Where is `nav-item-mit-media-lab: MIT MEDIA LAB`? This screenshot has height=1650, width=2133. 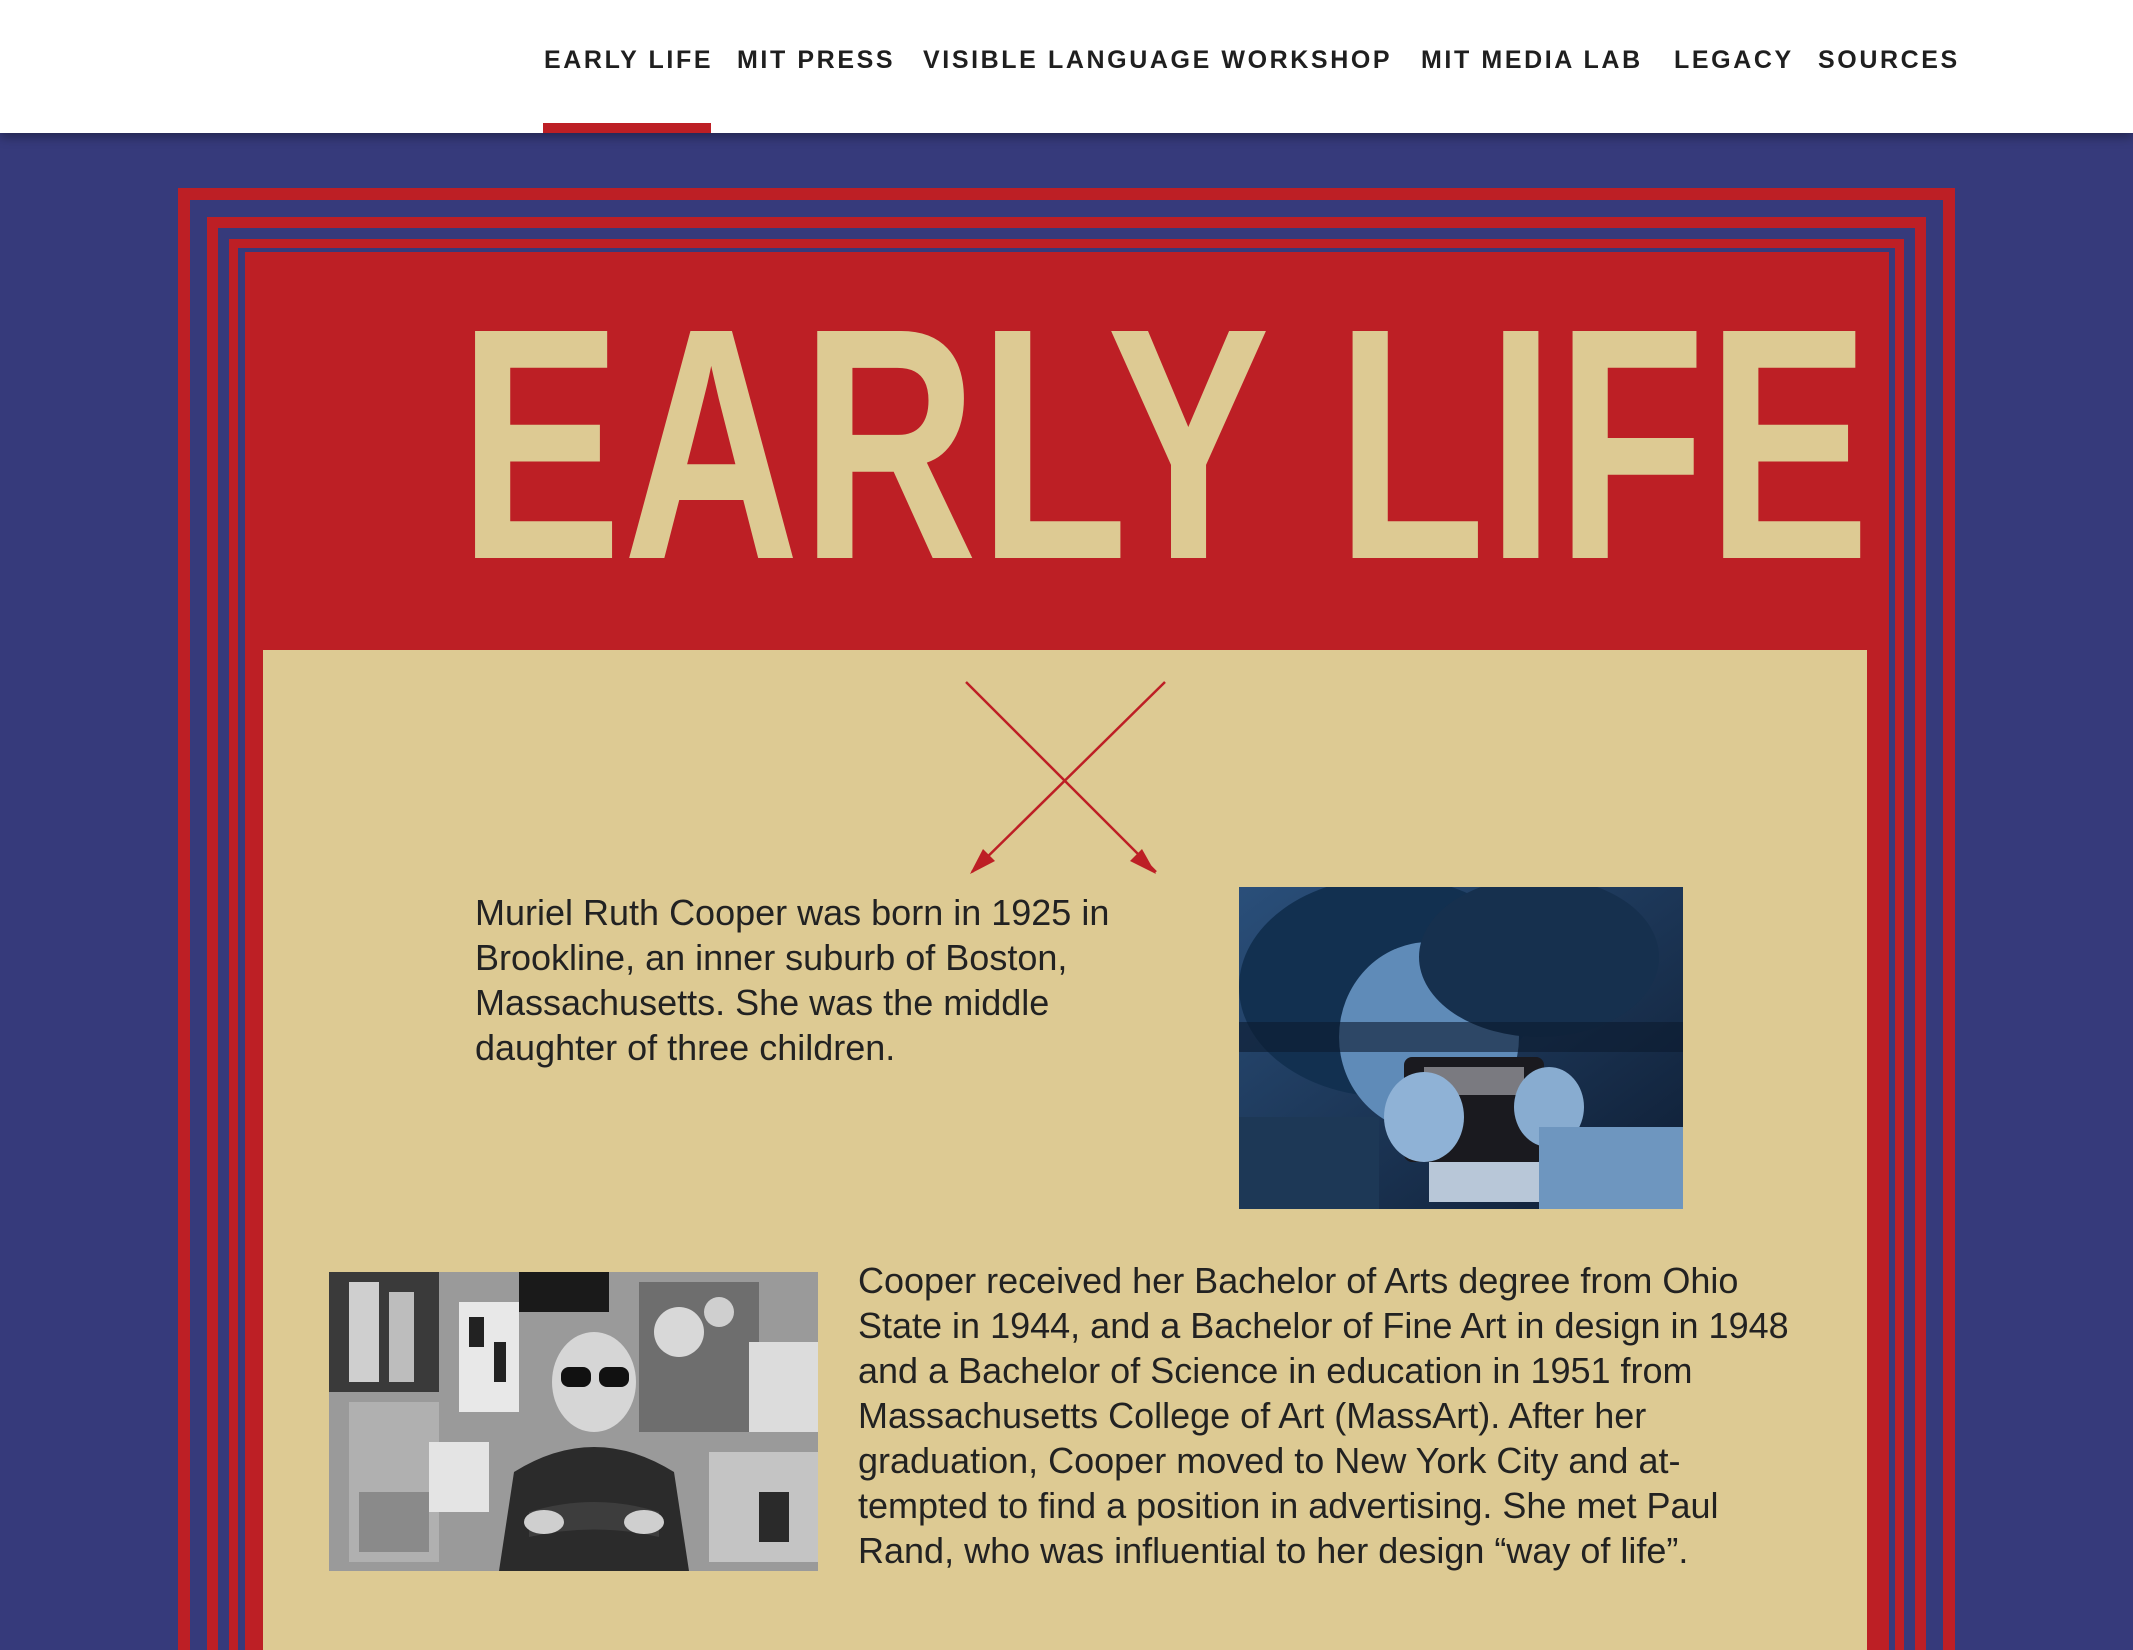 nav-item-mit-media-lab: MIT MEDIA LAB is located at coordinates (1532, 60).